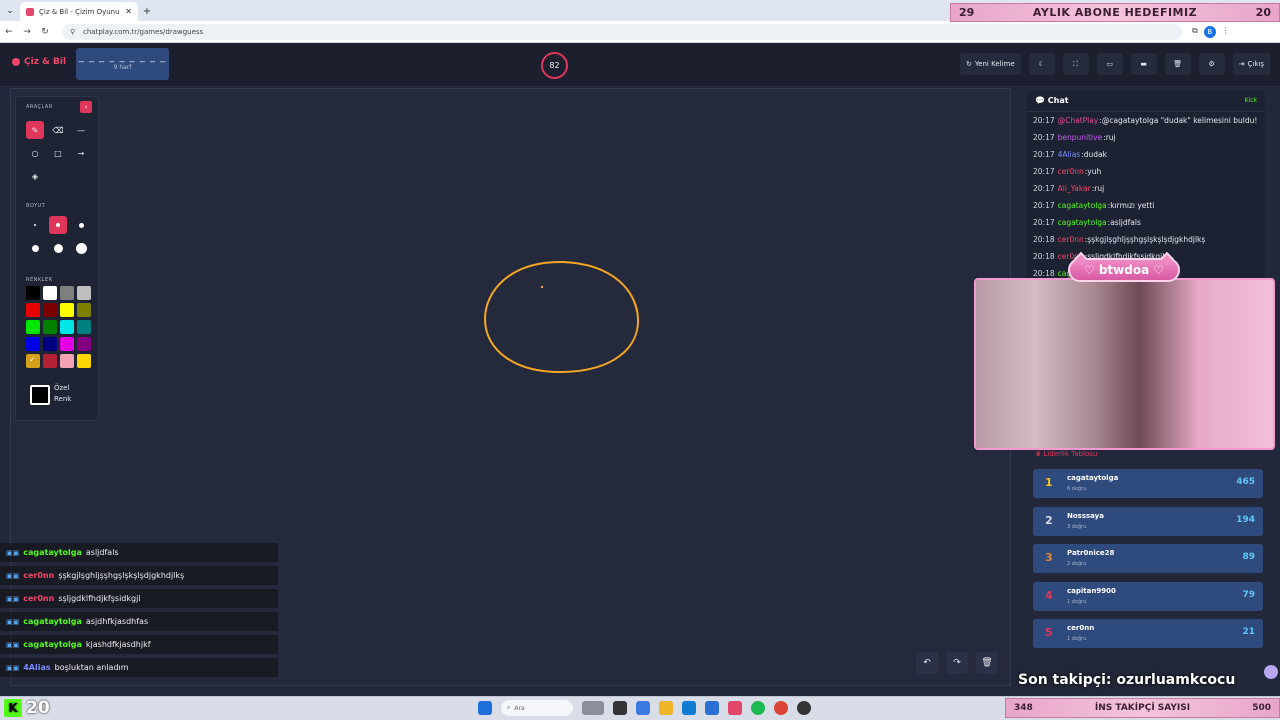  Describe the element at coordinates (91, 667) in the screenshot. I see `overlay-chat-text: boşluktan anladım` at that location.